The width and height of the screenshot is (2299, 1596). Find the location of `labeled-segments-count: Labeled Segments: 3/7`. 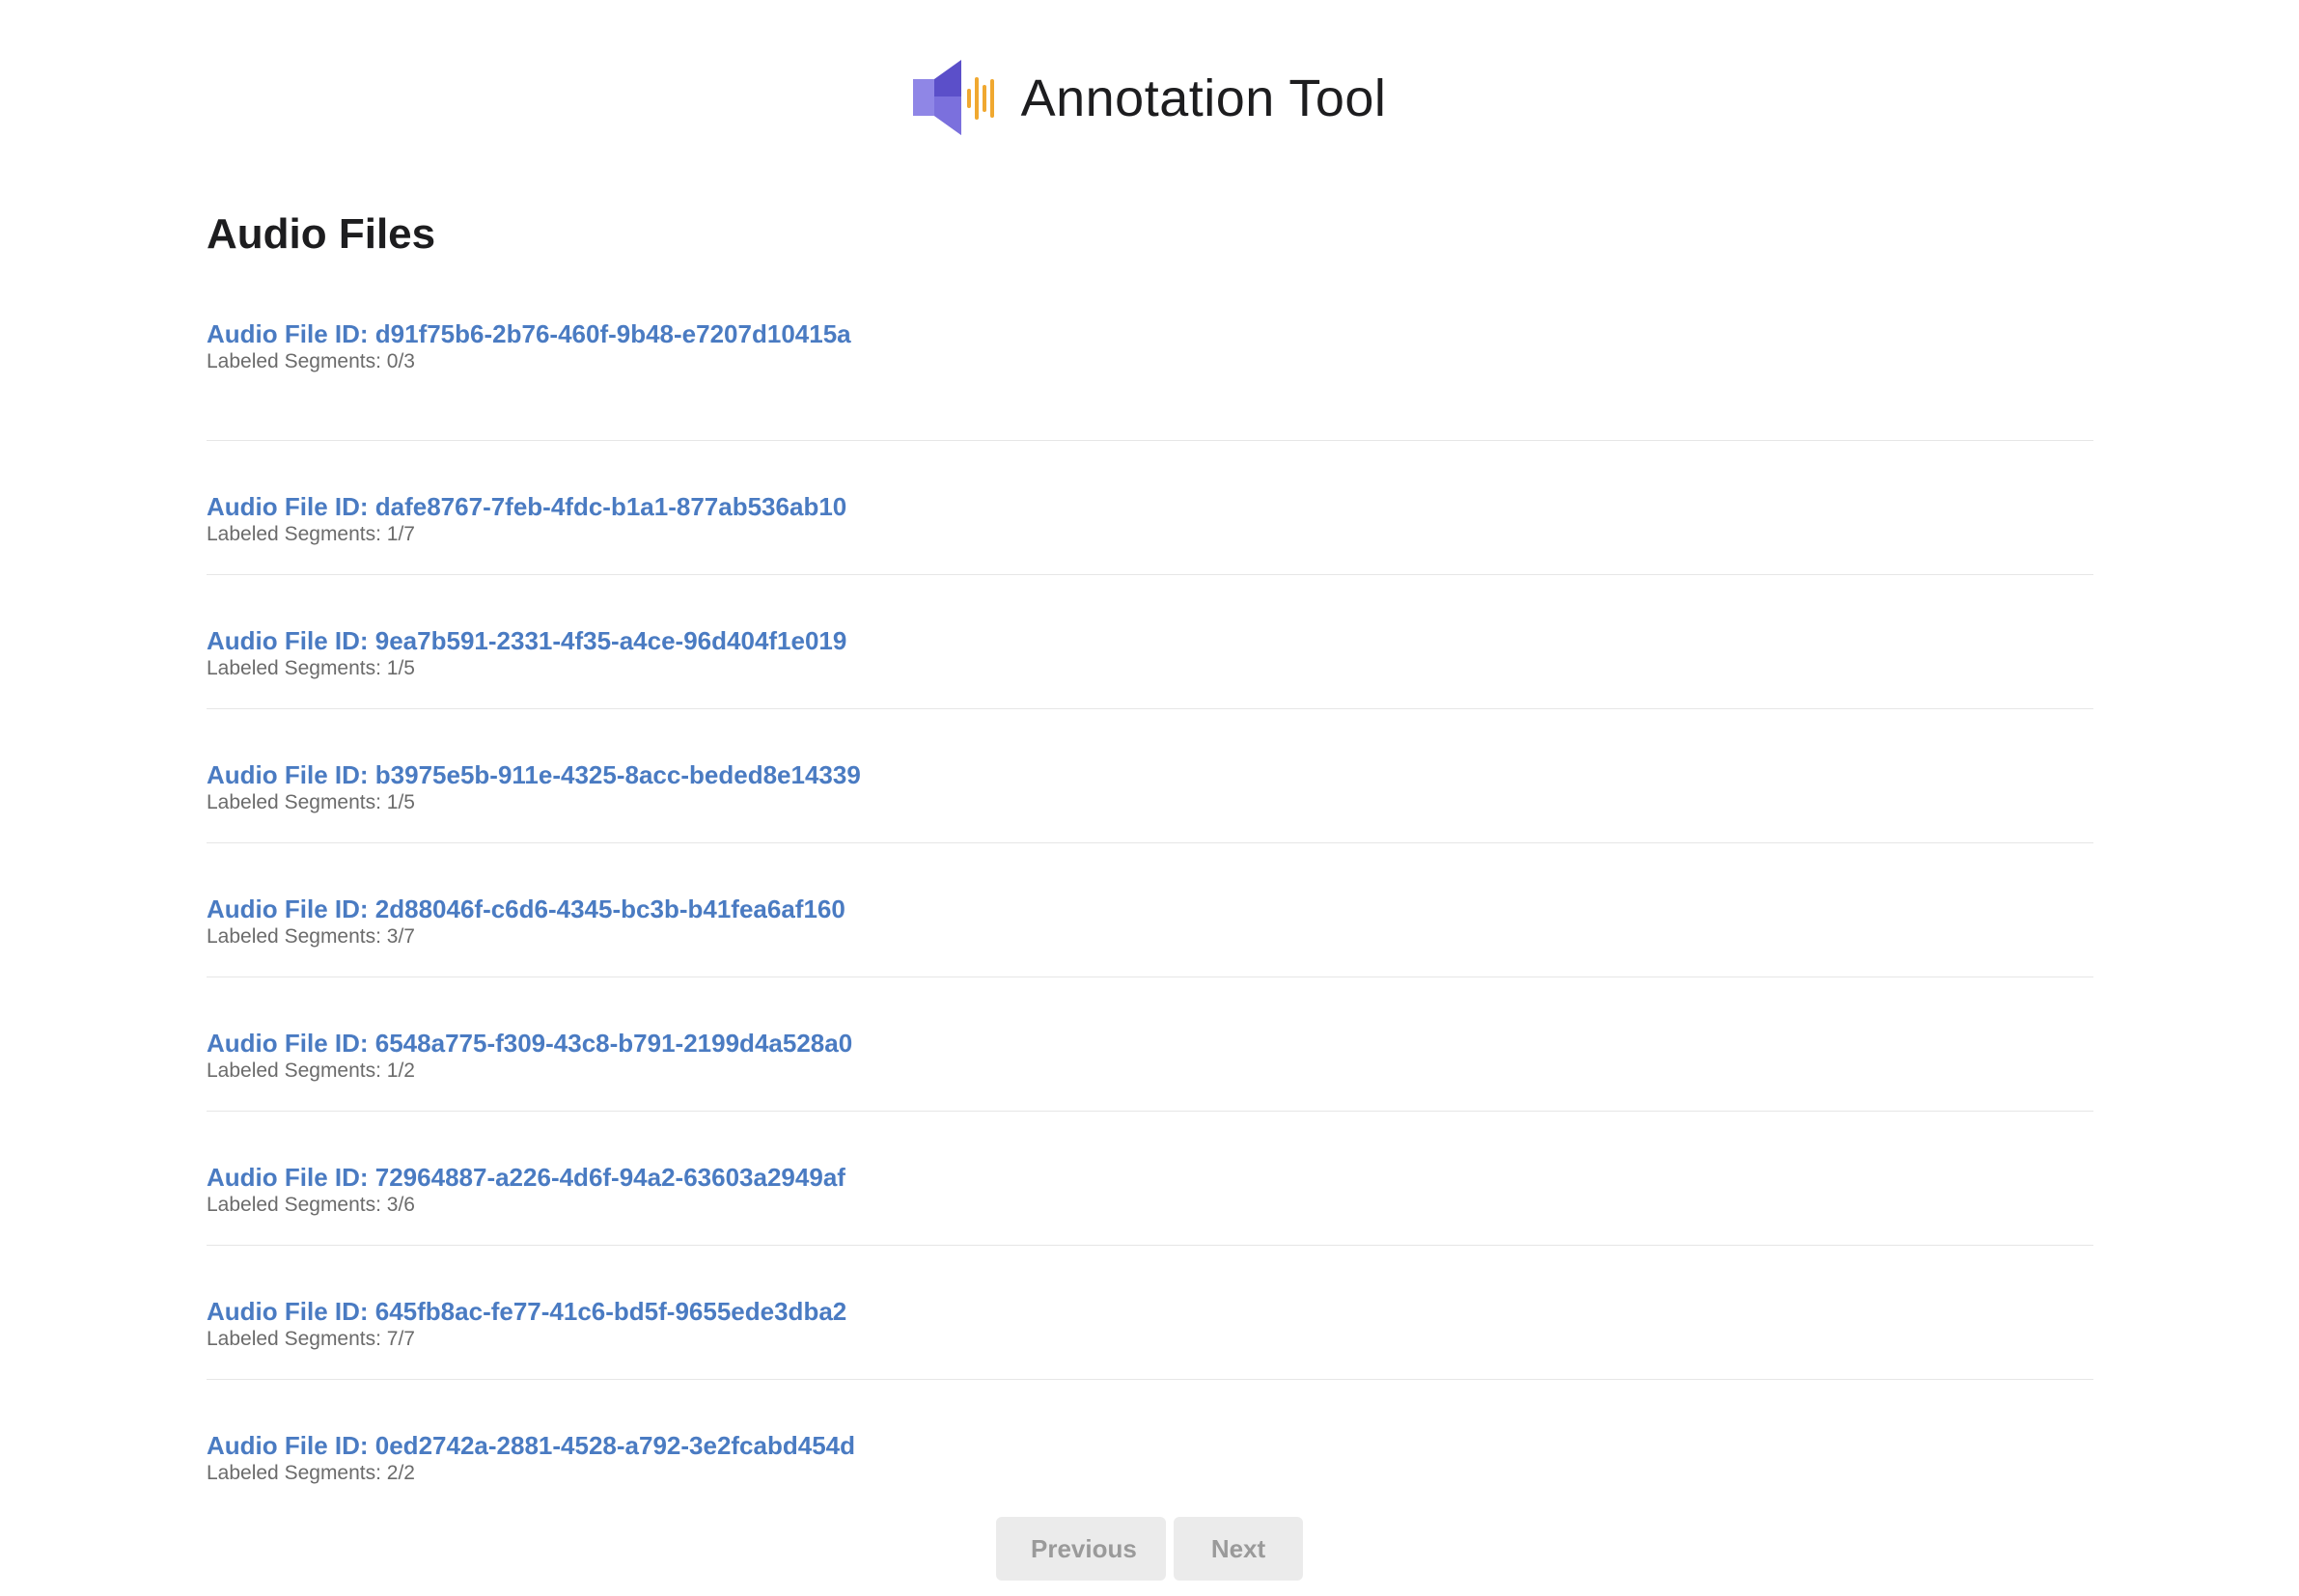

labeled-segments-count: Labeled Segments: 3/7 is located at coordinates (311, 937).